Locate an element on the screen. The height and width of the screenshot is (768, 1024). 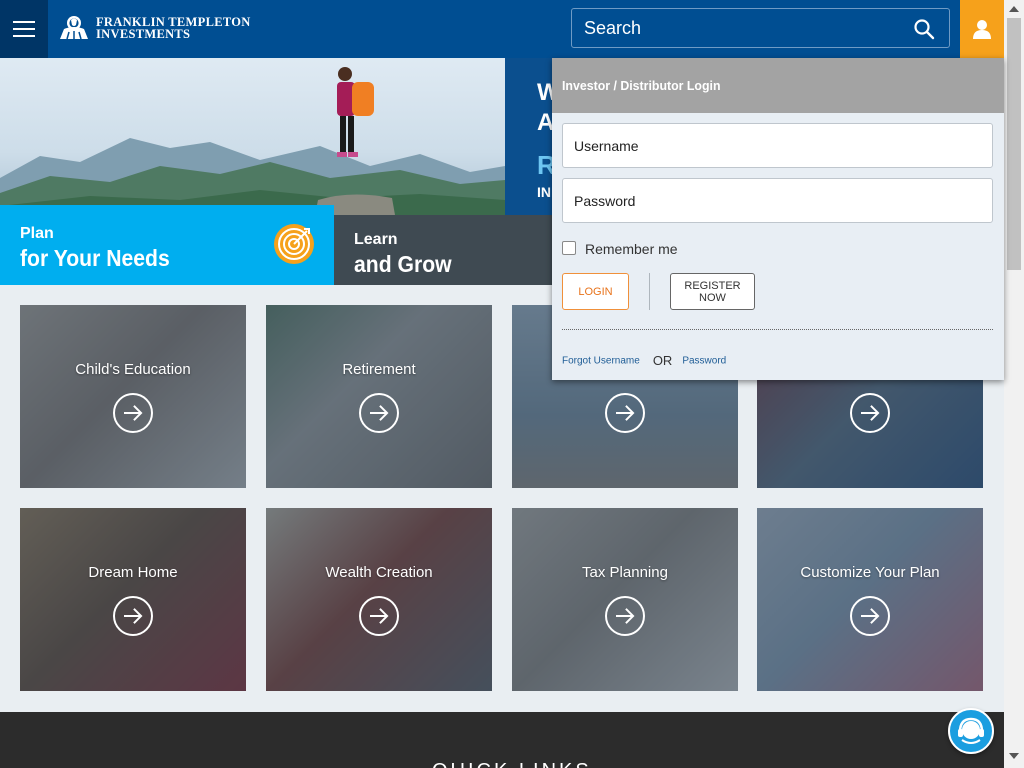
card-title: Retirement is located at coordinates (379, 369).